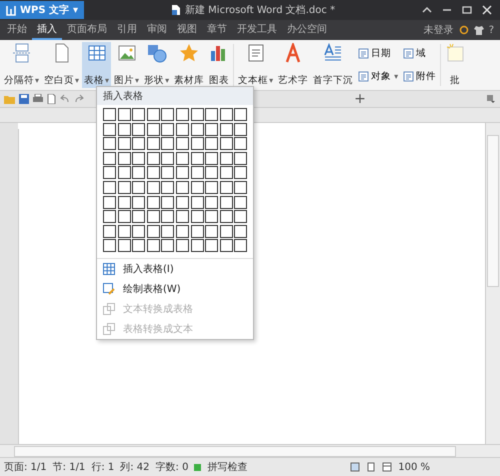  I want to click on ribbon-button: 图表, so click(219, 65).